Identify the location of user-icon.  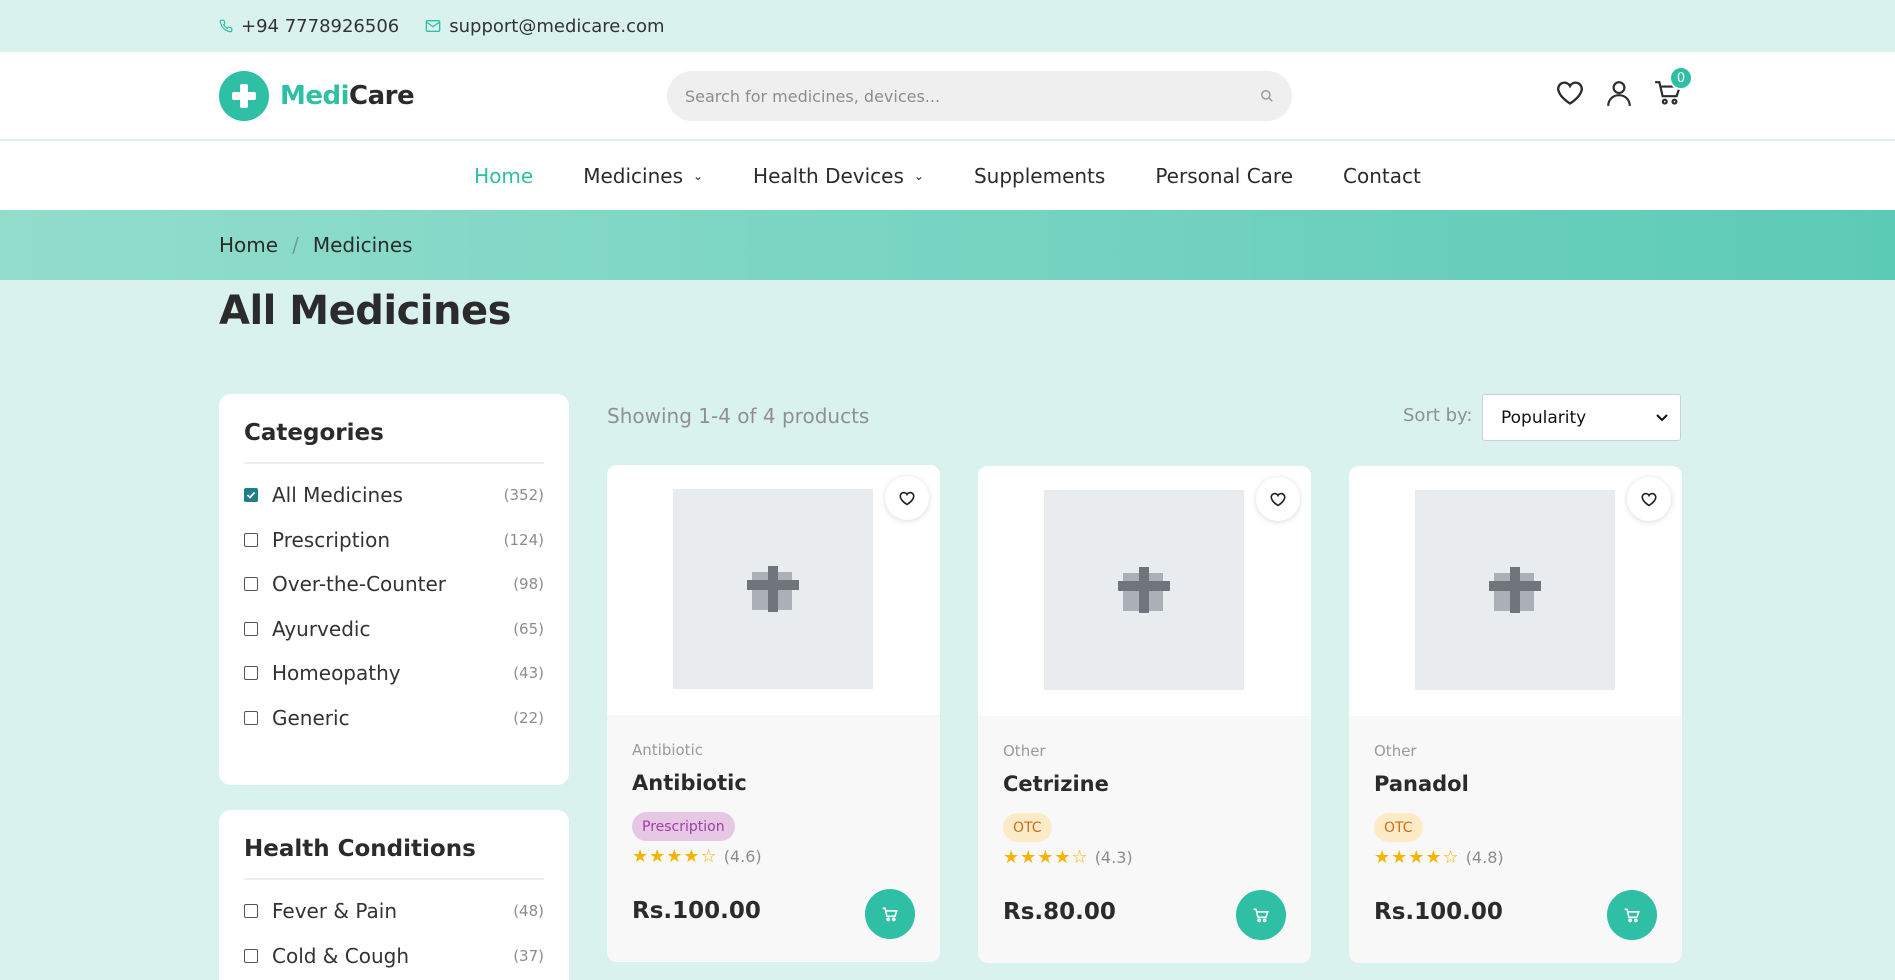
(1619, 94).